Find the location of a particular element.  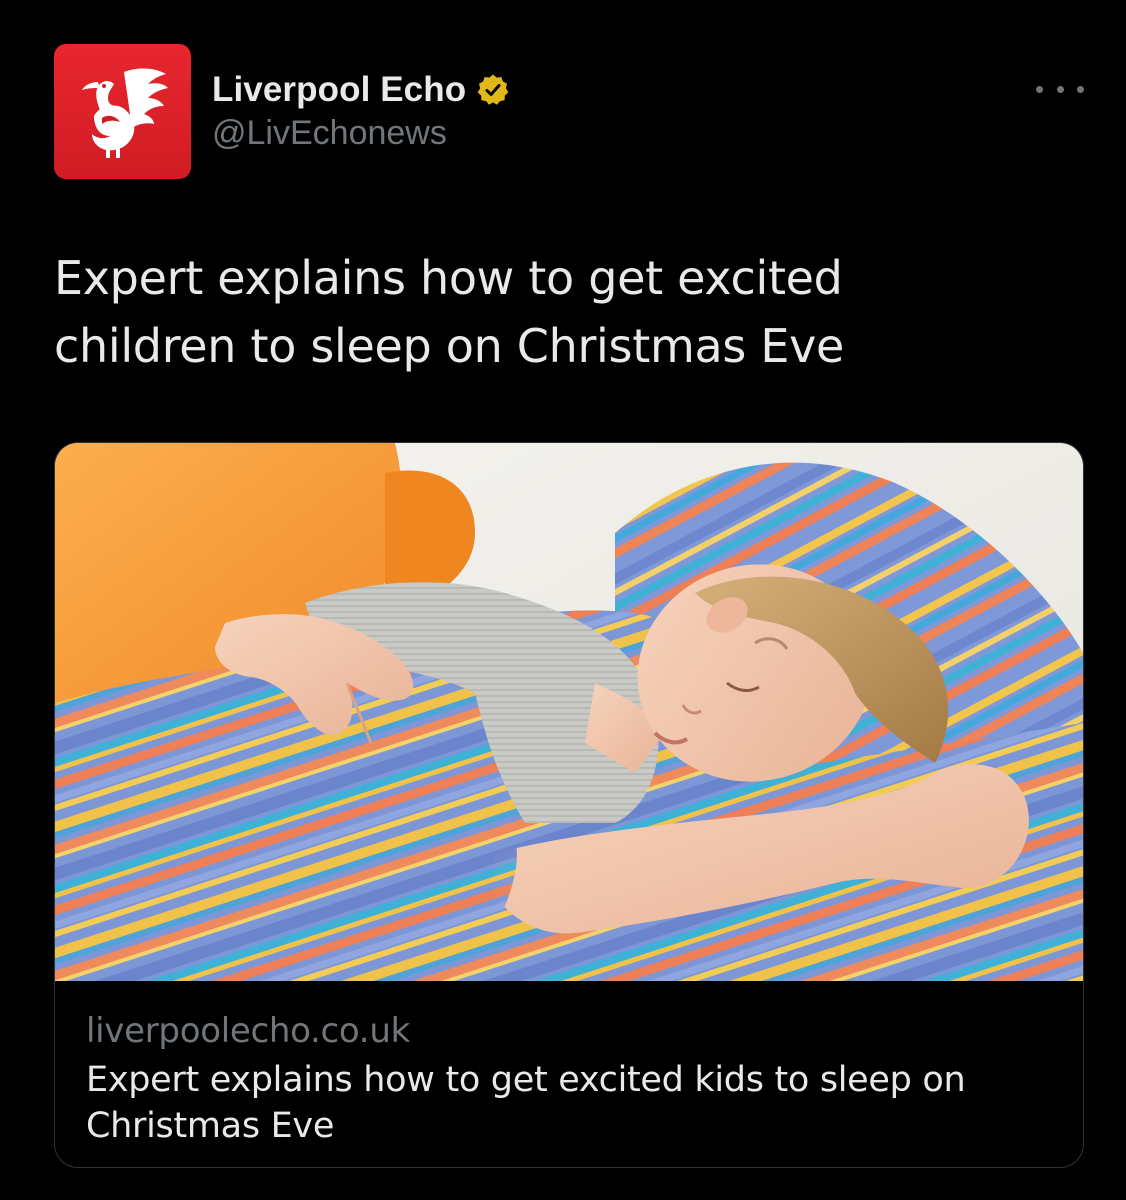

avatar is located at coordinates (122, 111).